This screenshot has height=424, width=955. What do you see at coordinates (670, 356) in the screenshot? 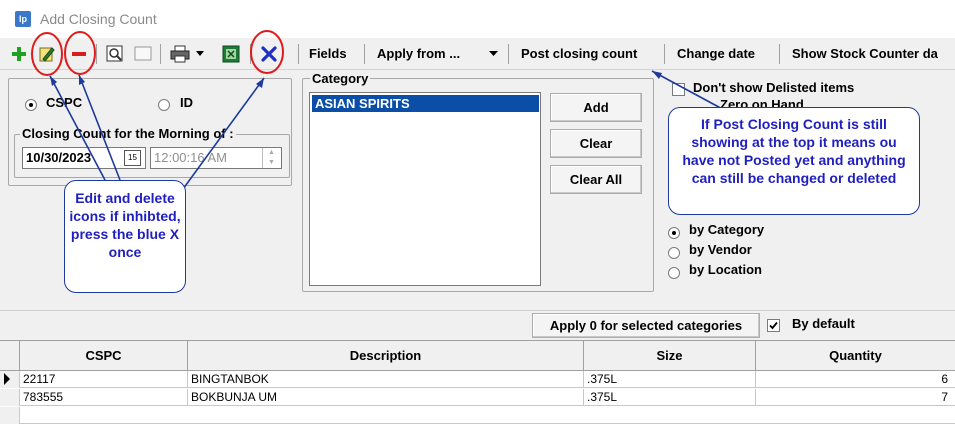
I see `column-header-size: Size` at bounding box center [670, 356].